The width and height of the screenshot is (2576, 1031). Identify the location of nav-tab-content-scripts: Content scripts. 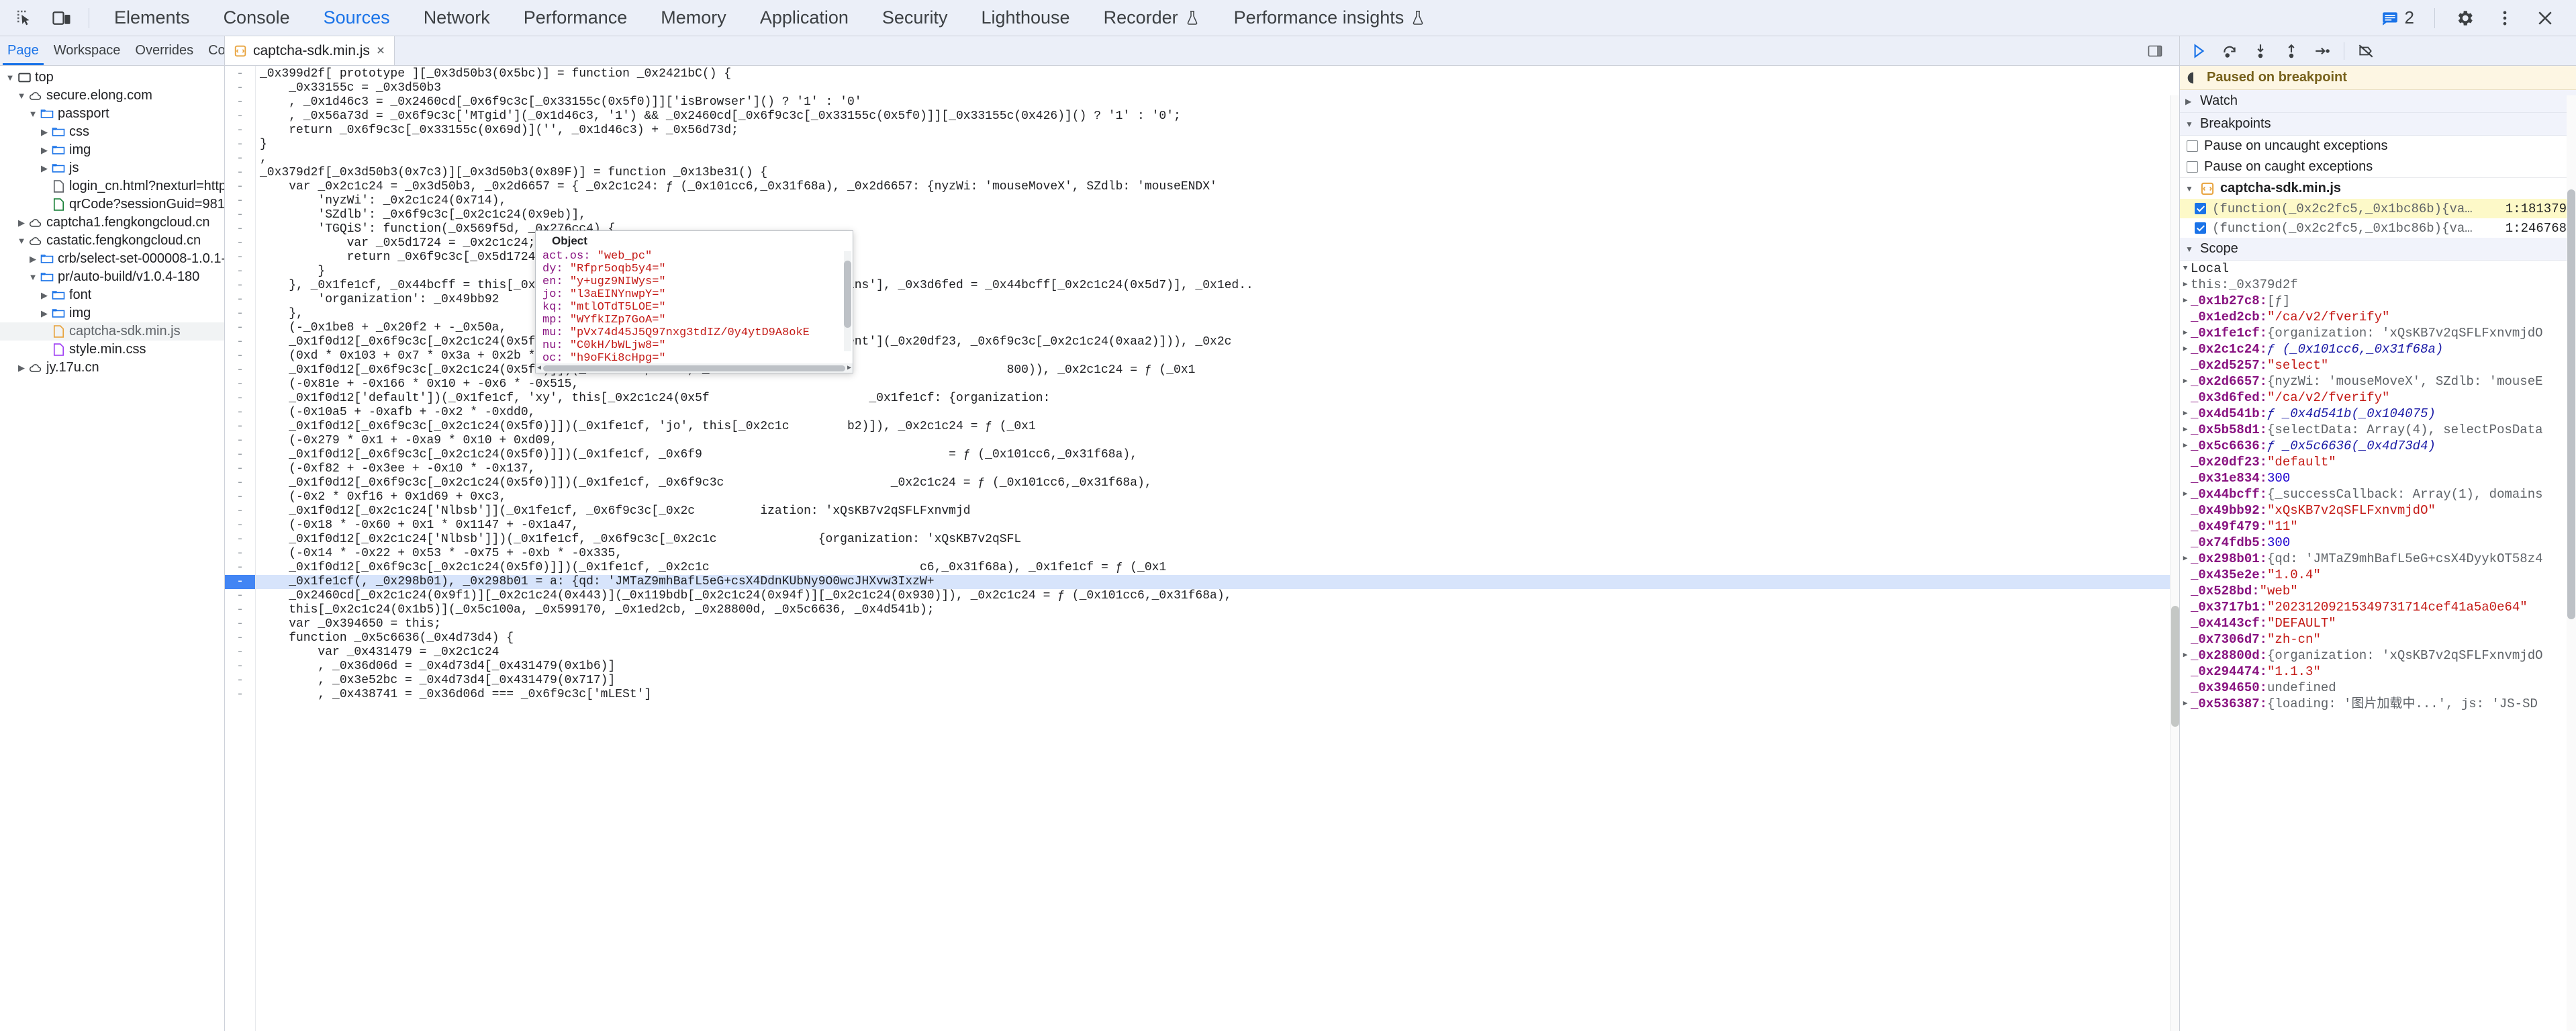
(212, 50).